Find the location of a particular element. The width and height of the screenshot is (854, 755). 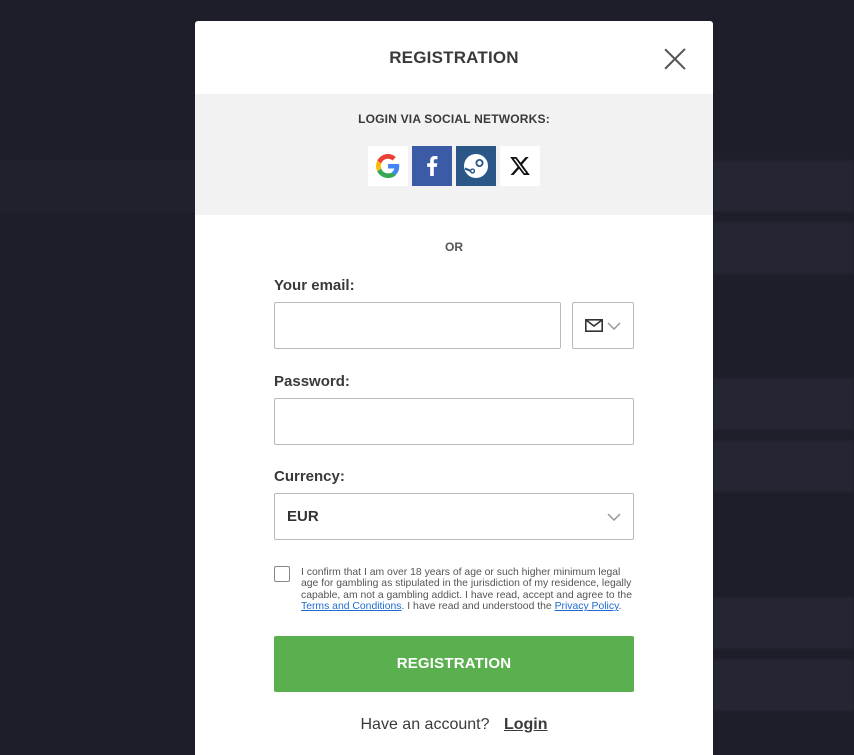

modal-title: REGISTRATION is located at coordinates (454, 57).